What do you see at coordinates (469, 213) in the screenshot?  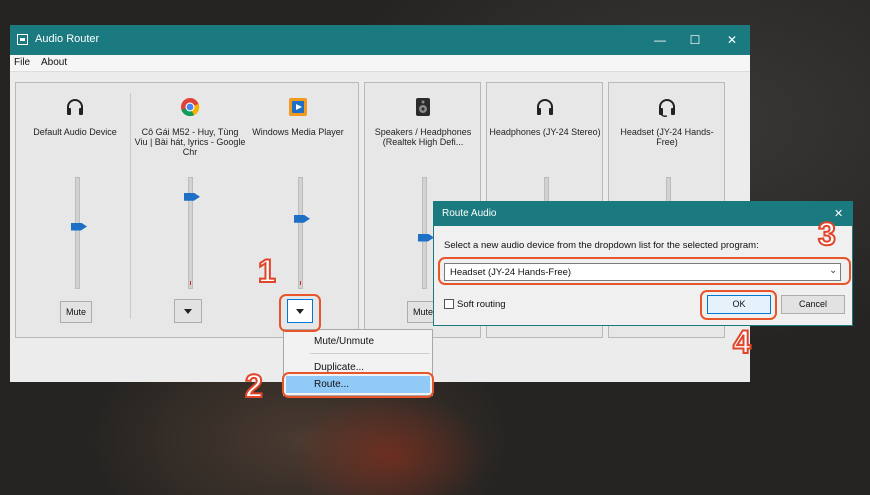 I see `dialog-title: Route Audio` at bounding box center [469, 213].